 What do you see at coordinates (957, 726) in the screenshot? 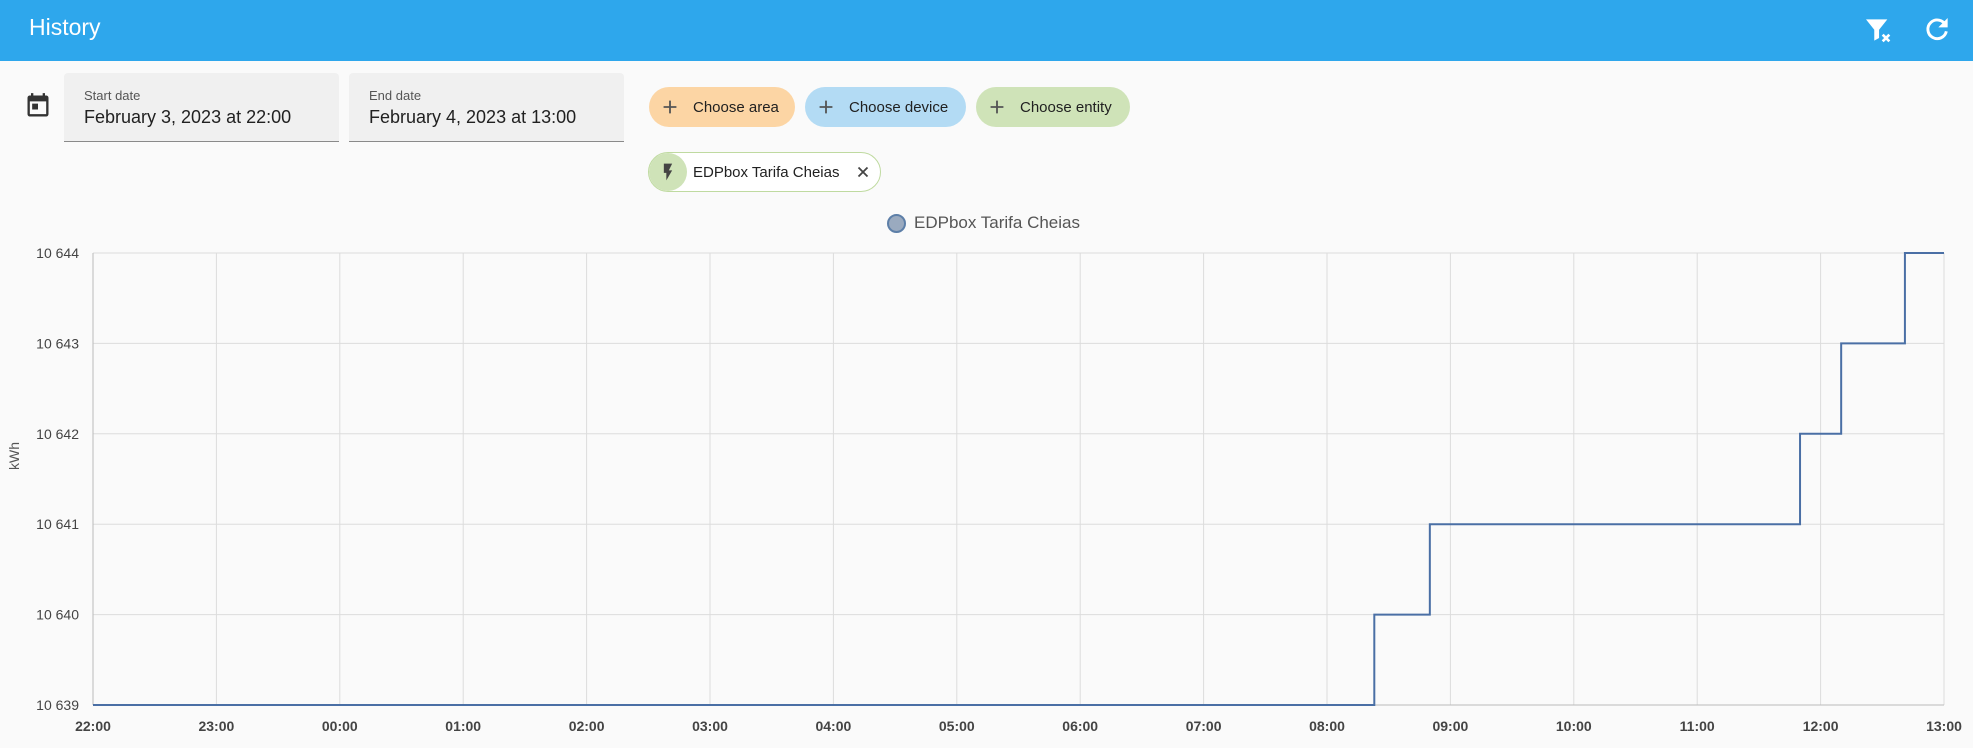
I see `x-tick-label: 05:00` at bounding box center [957, 726].